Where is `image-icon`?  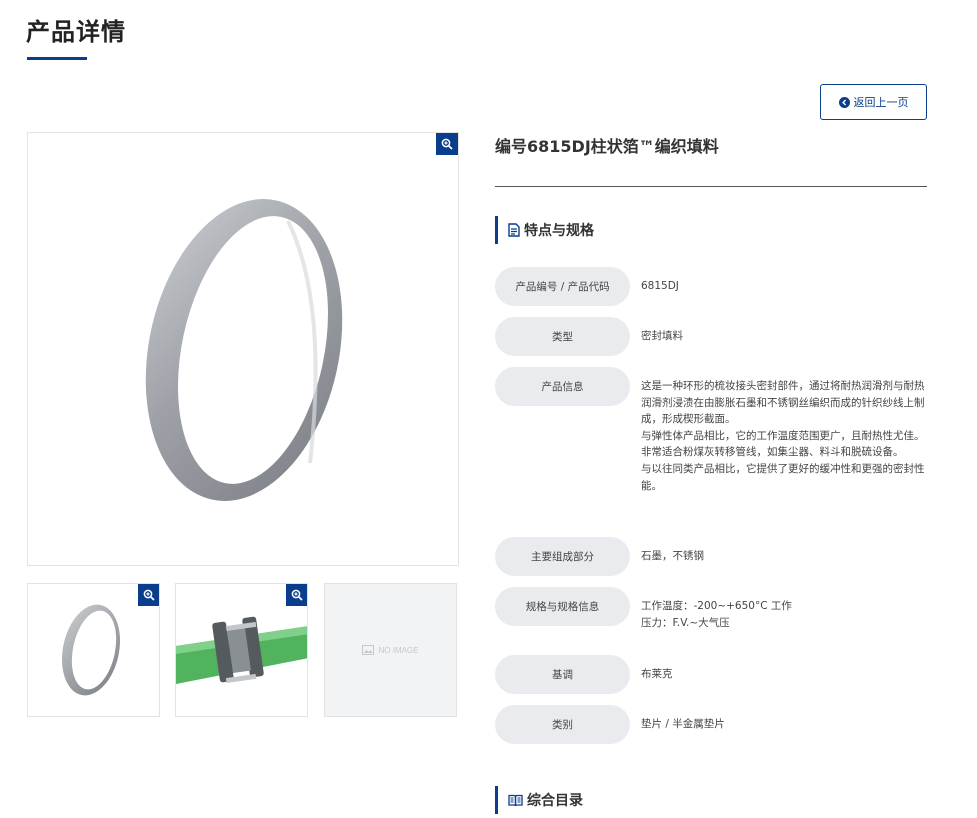 image-icon is located at coordinates (368, 650).